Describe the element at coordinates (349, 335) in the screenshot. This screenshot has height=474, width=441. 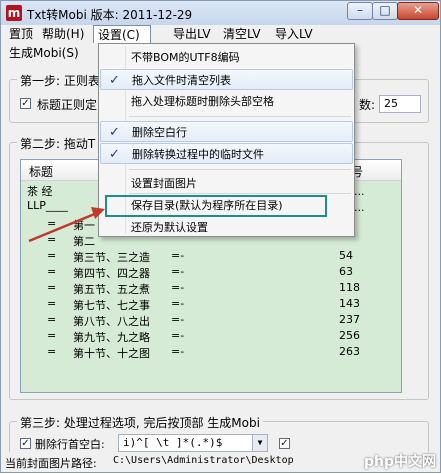
I see `row-number: 256` at that location.